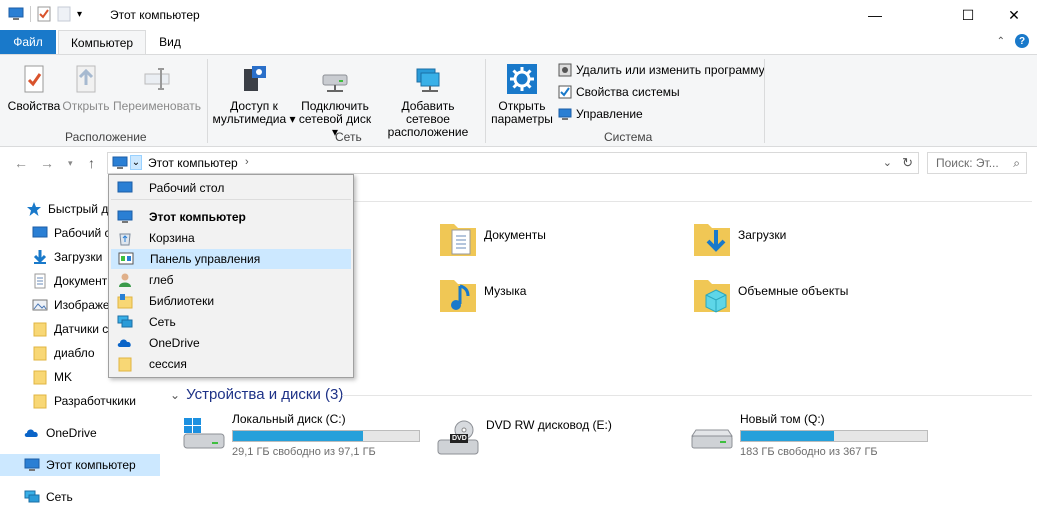  I want to click on properties-button: Свойства, so click(34, 88).